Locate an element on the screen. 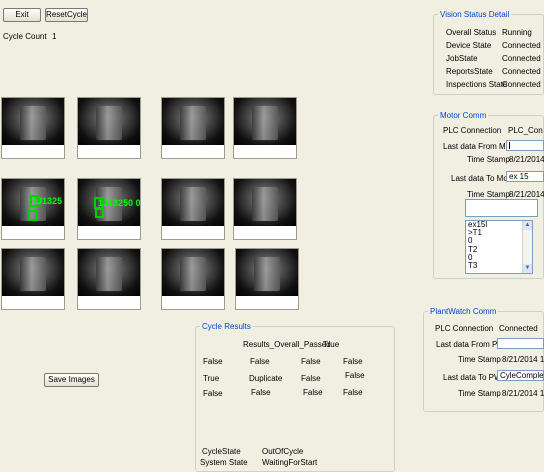 Image resolution: width=544 pixels, height=472 pixels. reports-state-label: ReportsState is located at coordinates (469, 71).